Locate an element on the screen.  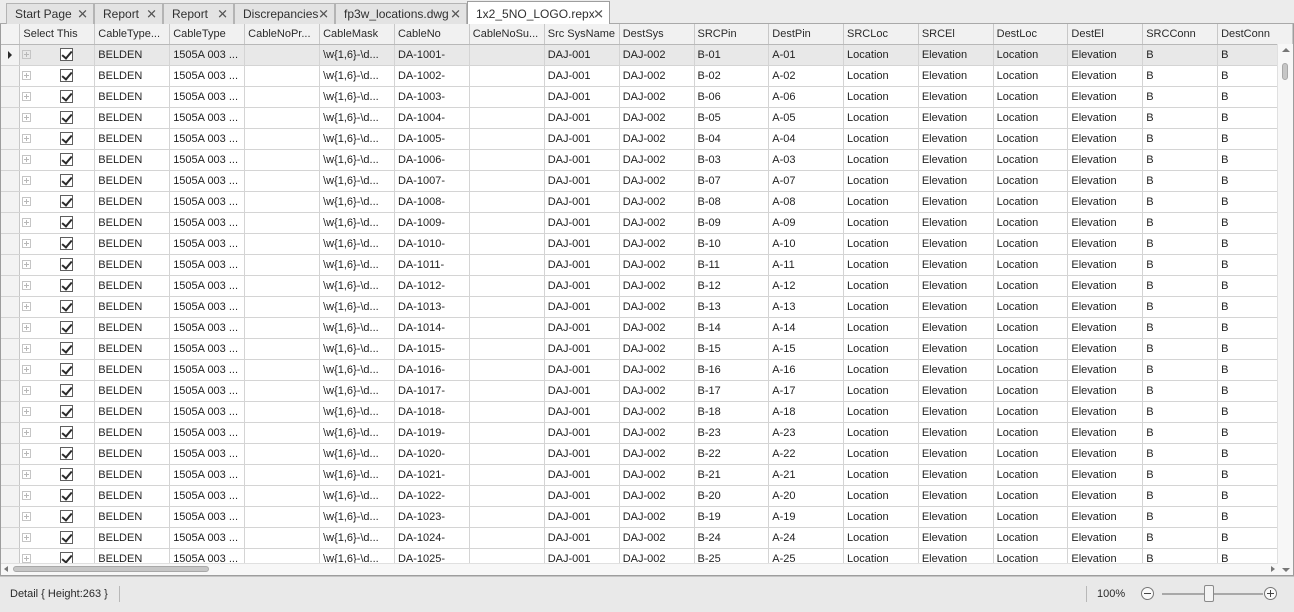
scroll-right-arrow-icon is located at coordinates (1273, 569).